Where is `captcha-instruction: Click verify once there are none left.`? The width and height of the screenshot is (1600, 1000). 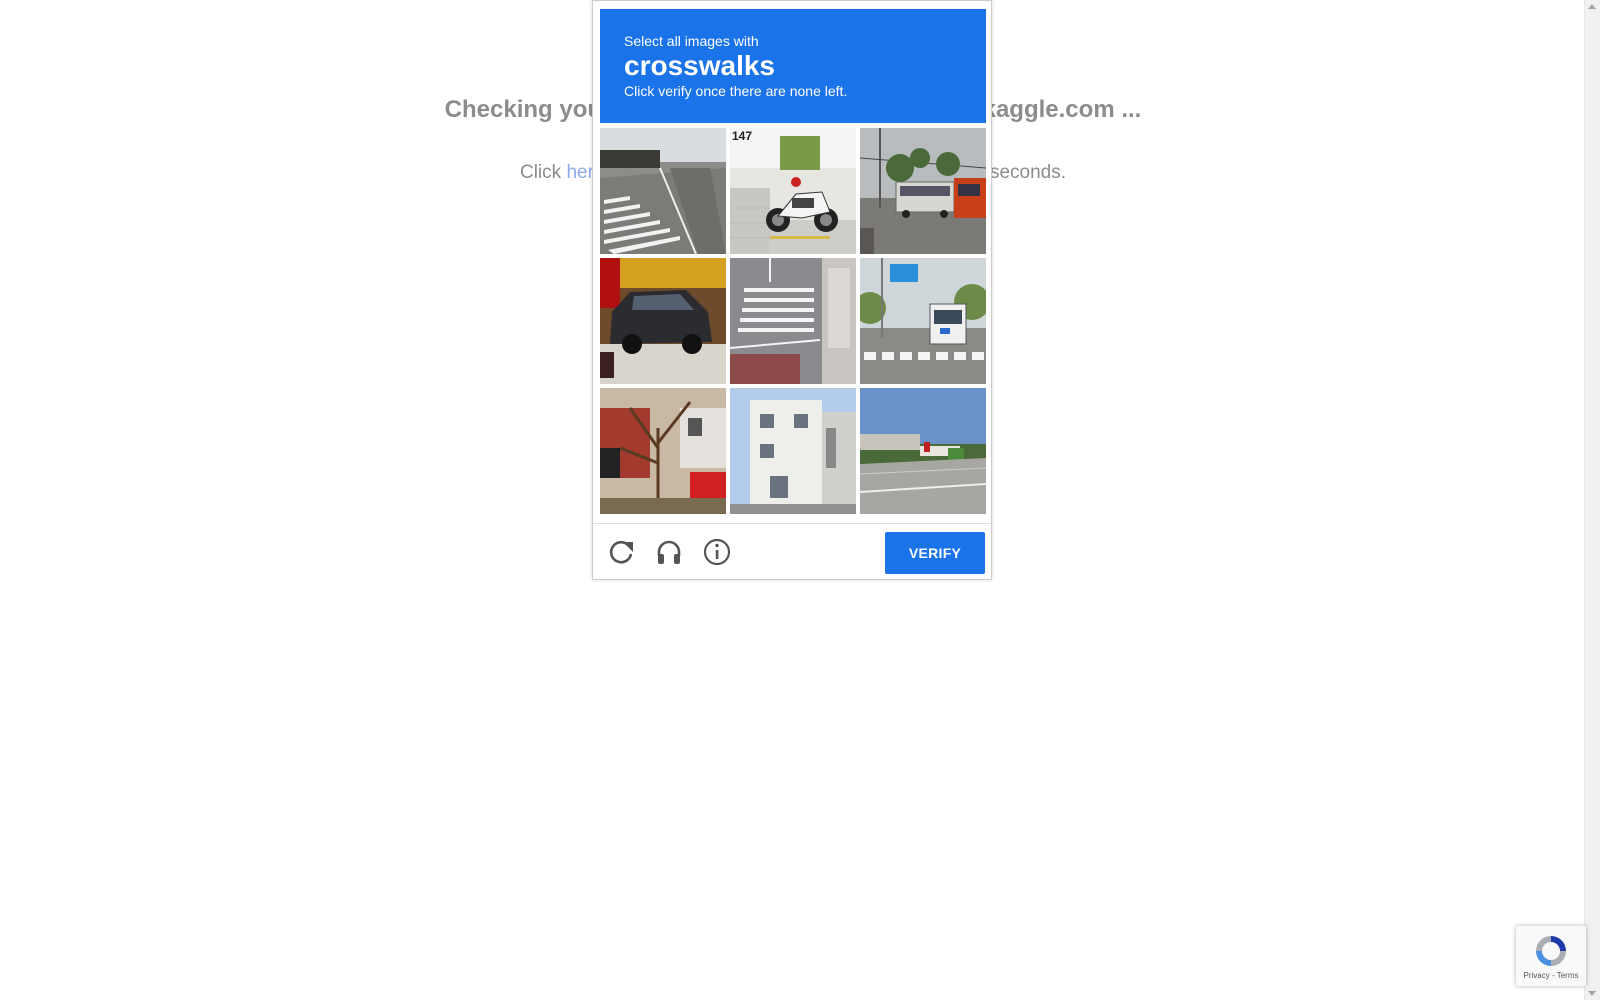 captcha-instruction: Click verify once there are none left. is located at coordinates (736, 91).